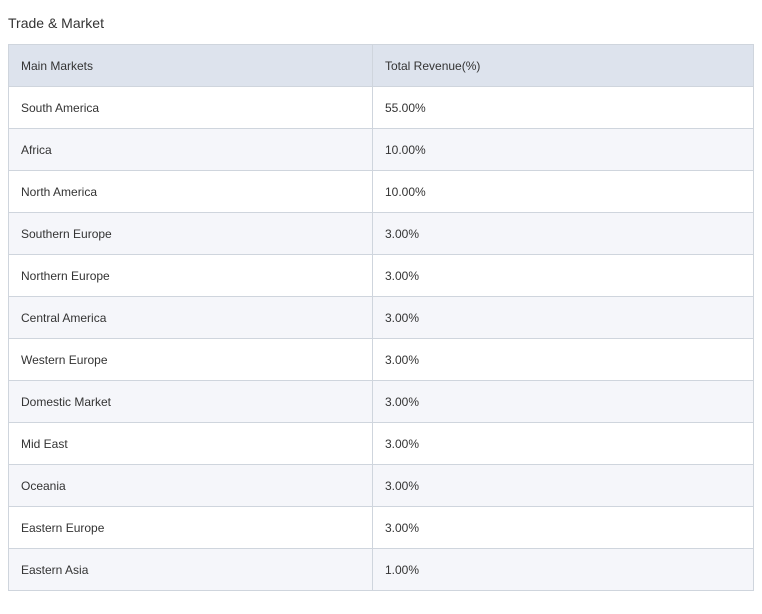  What do you see at coordinates (190, 275) in the screenshot?
I see `market-name-cell: Northern Europe` at bounding box center [190, 275].